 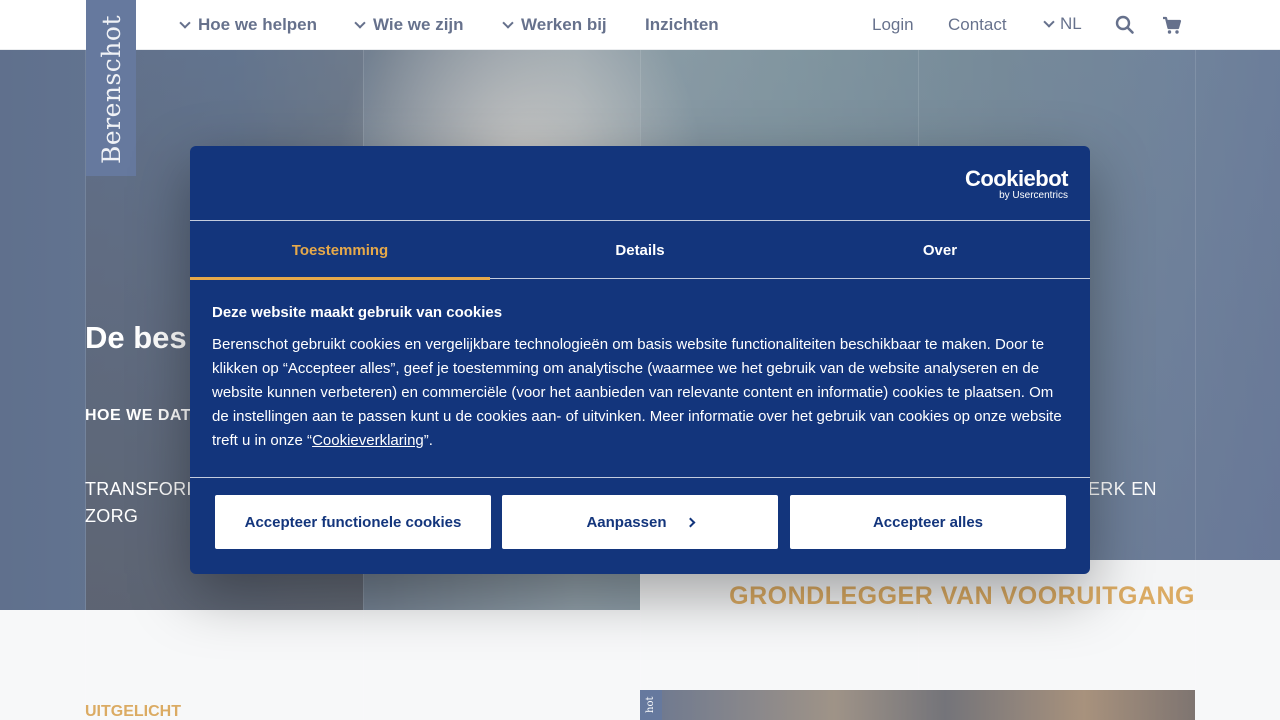 What do you see at coordinates (940, 250) in the screenshot?
I see `tab-over: Over` at bounding box center [940, 250].